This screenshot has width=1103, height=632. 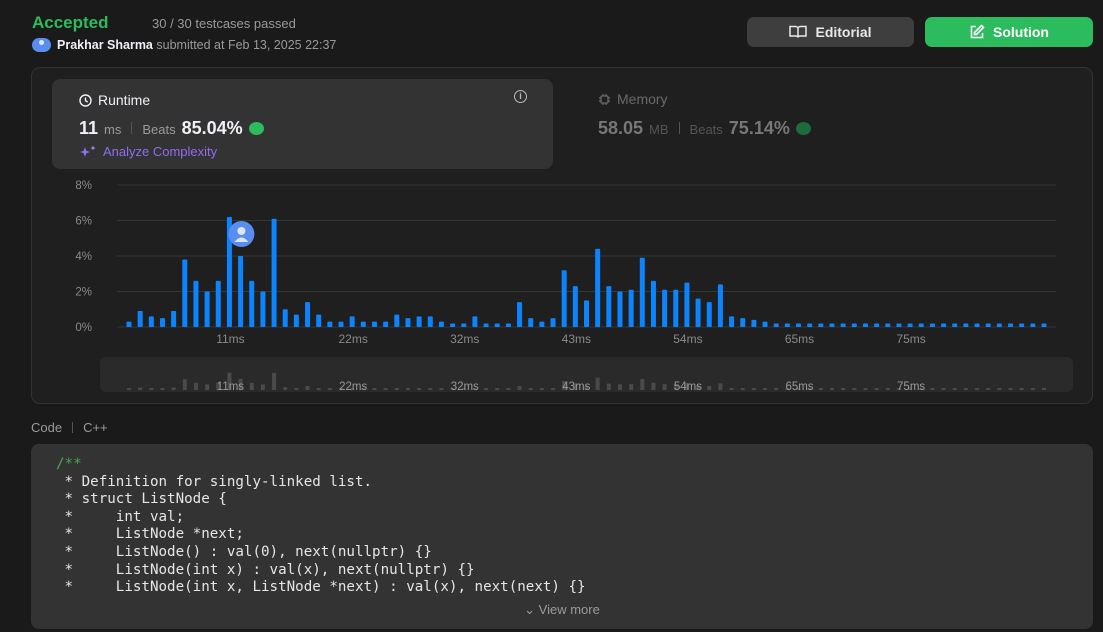 What do you see at coordinates (576, 387) in the screenshot?
I see `navigator-tick-label: 43ms` at bounding box center [576, 387].